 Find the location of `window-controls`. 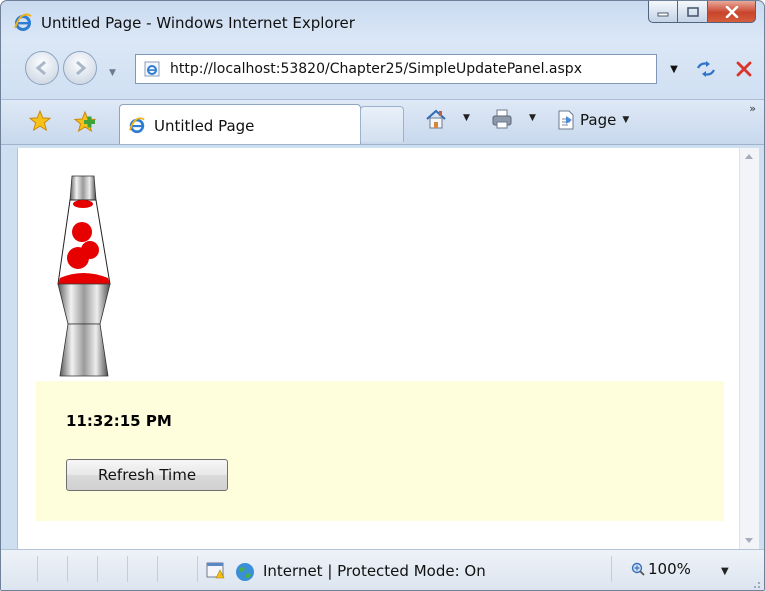

window-controls is located at coordinates (702, 13).